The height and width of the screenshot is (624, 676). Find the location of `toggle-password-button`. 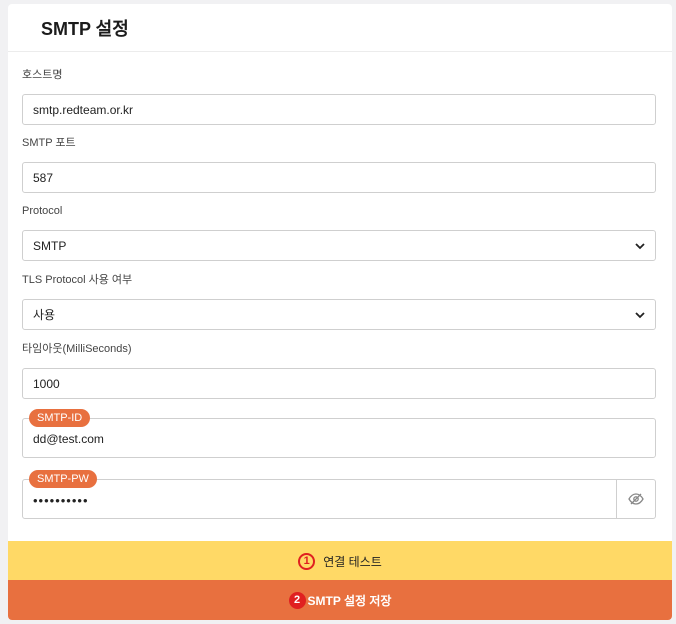

toggle-password-button is located at coordinates (636, 499).